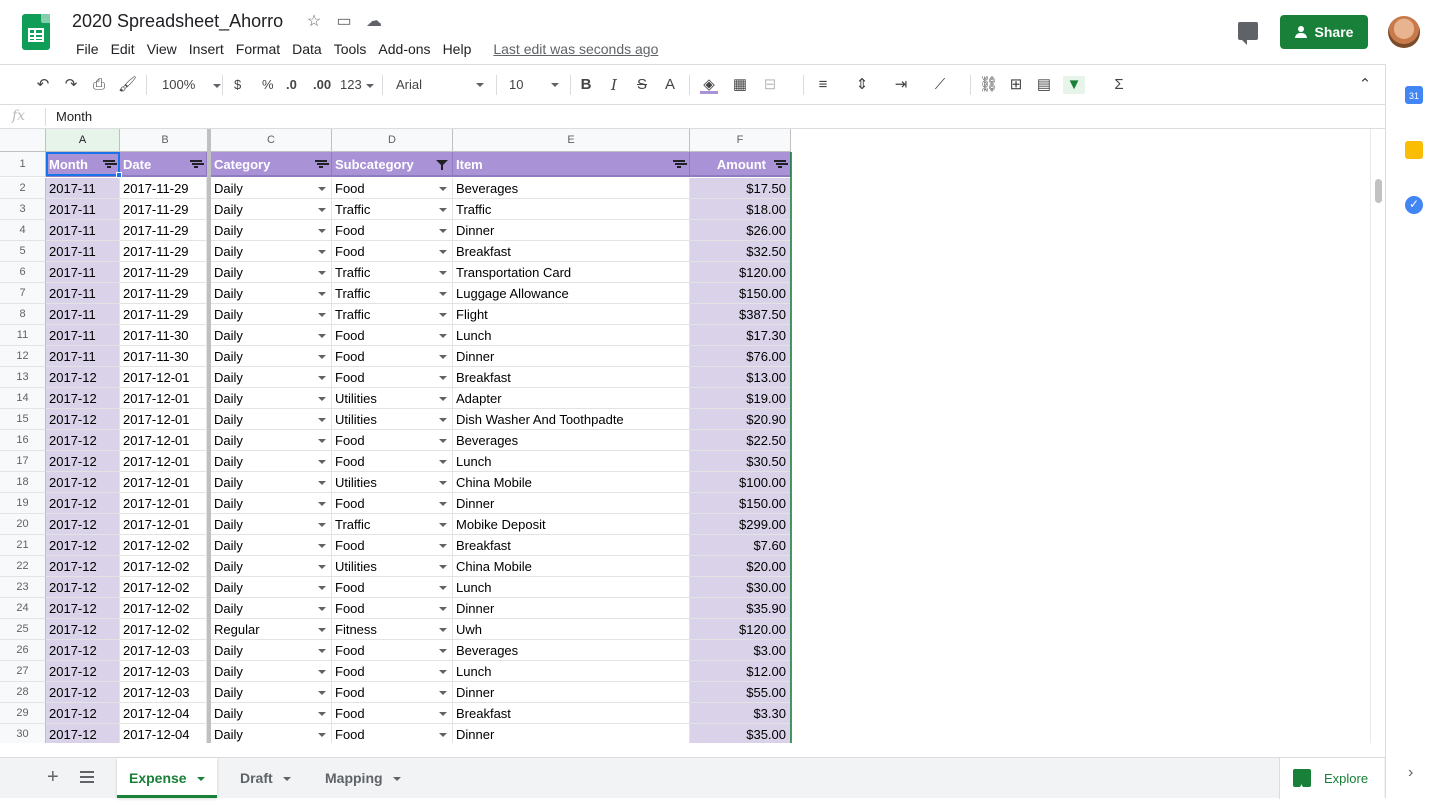 The height and width of the screenshot is (809, 1440). What do you see at coordinates (571, 650) in the screenshot?
I see `table-cell: Beverages` at bounding box center [571, 650].